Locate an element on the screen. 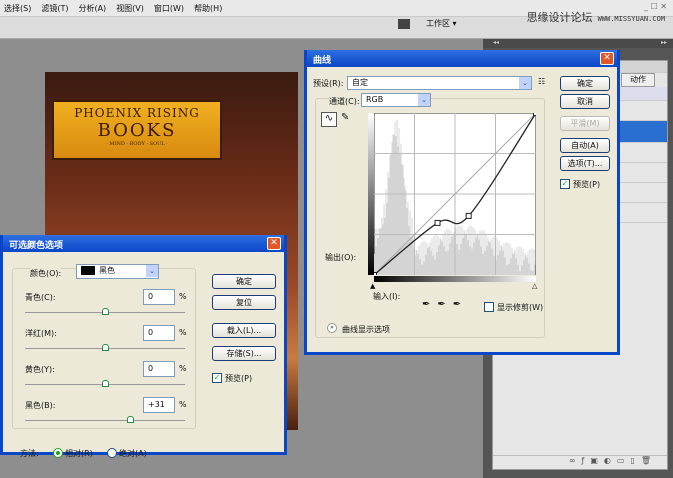  preset-select: 自定 ⌄ is located at coordinates (439, 83).